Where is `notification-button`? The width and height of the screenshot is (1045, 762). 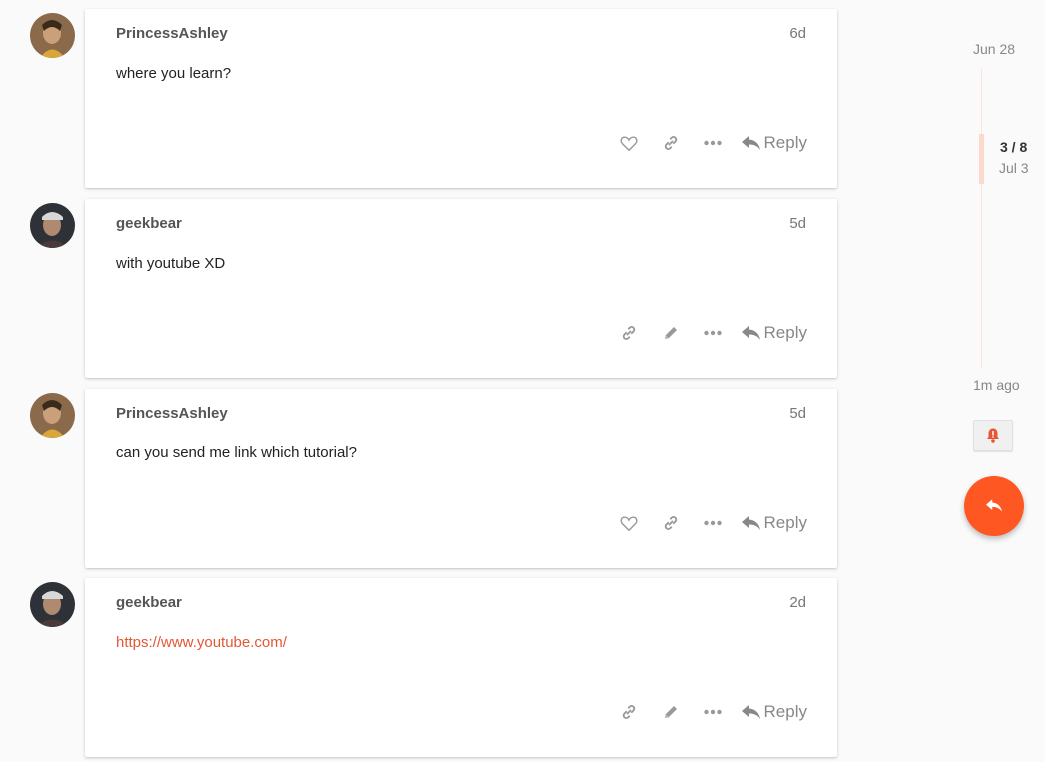 notification-button is located at coordinates (993, 435).